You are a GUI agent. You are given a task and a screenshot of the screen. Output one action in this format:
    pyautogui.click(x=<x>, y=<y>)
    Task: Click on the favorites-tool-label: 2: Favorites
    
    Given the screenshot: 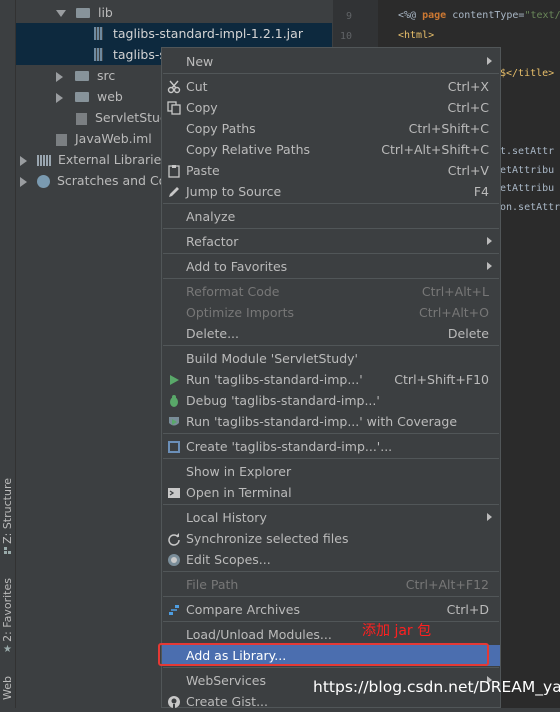 What is the action you would take?
    pyautogui.click(x=7, y=610)
    